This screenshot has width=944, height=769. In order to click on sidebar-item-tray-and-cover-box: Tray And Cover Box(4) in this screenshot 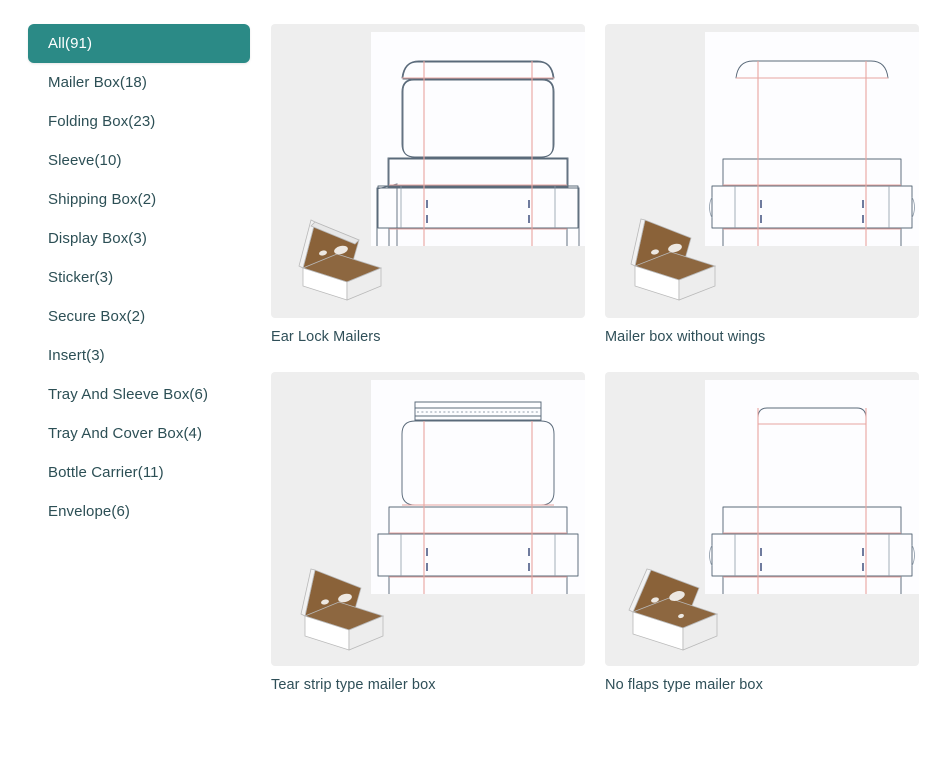, I will do `click(139, 433)`.